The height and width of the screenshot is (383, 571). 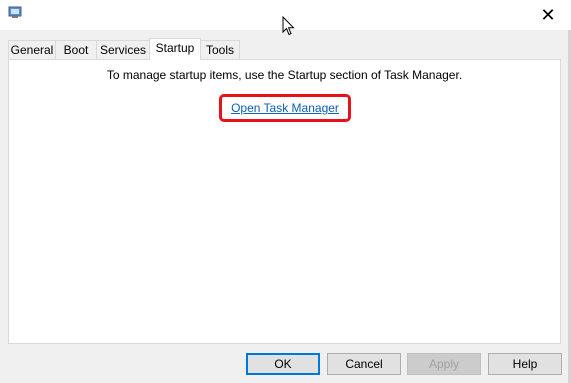 I want to click on tab-tools-label: Tools, so click(x=219, y=50).